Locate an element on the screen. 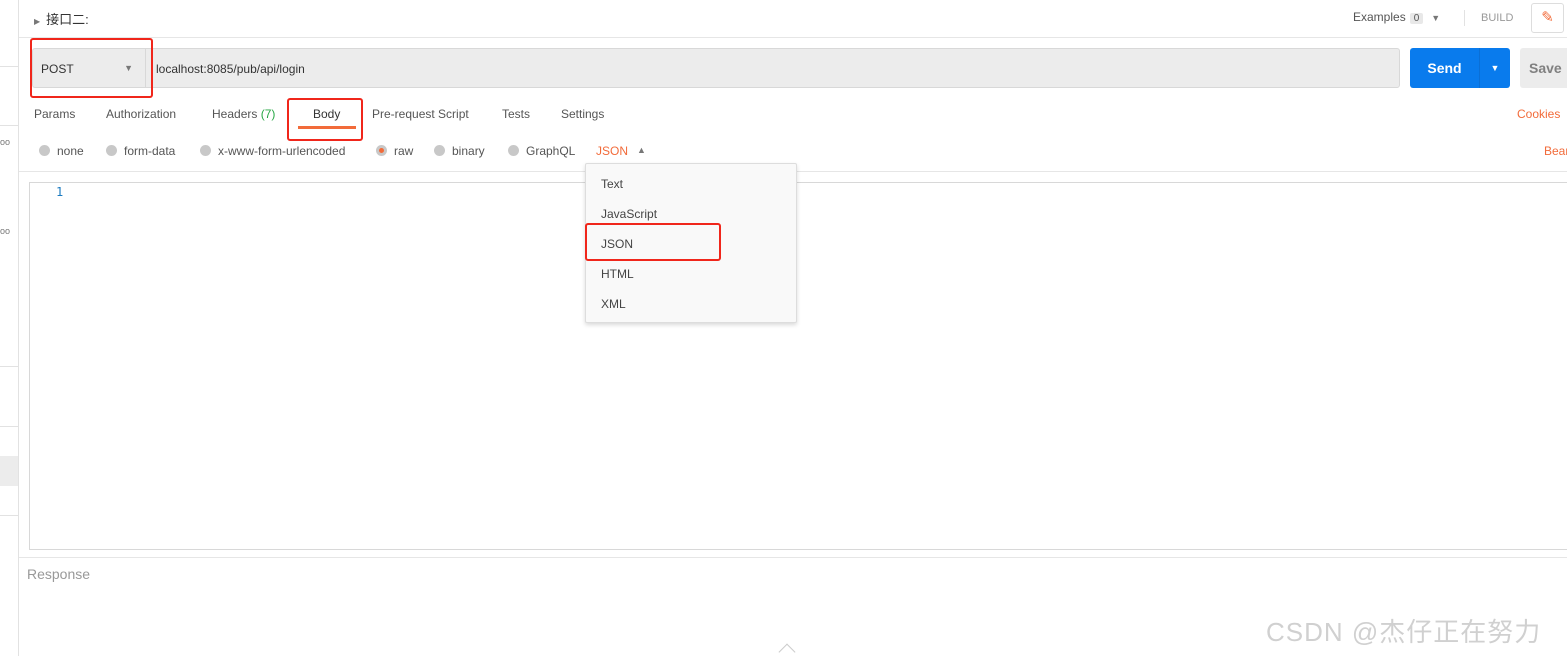 The height and width of the screenshot is (661, 1567). tab-params: Params is located at coordinates (54, 114).